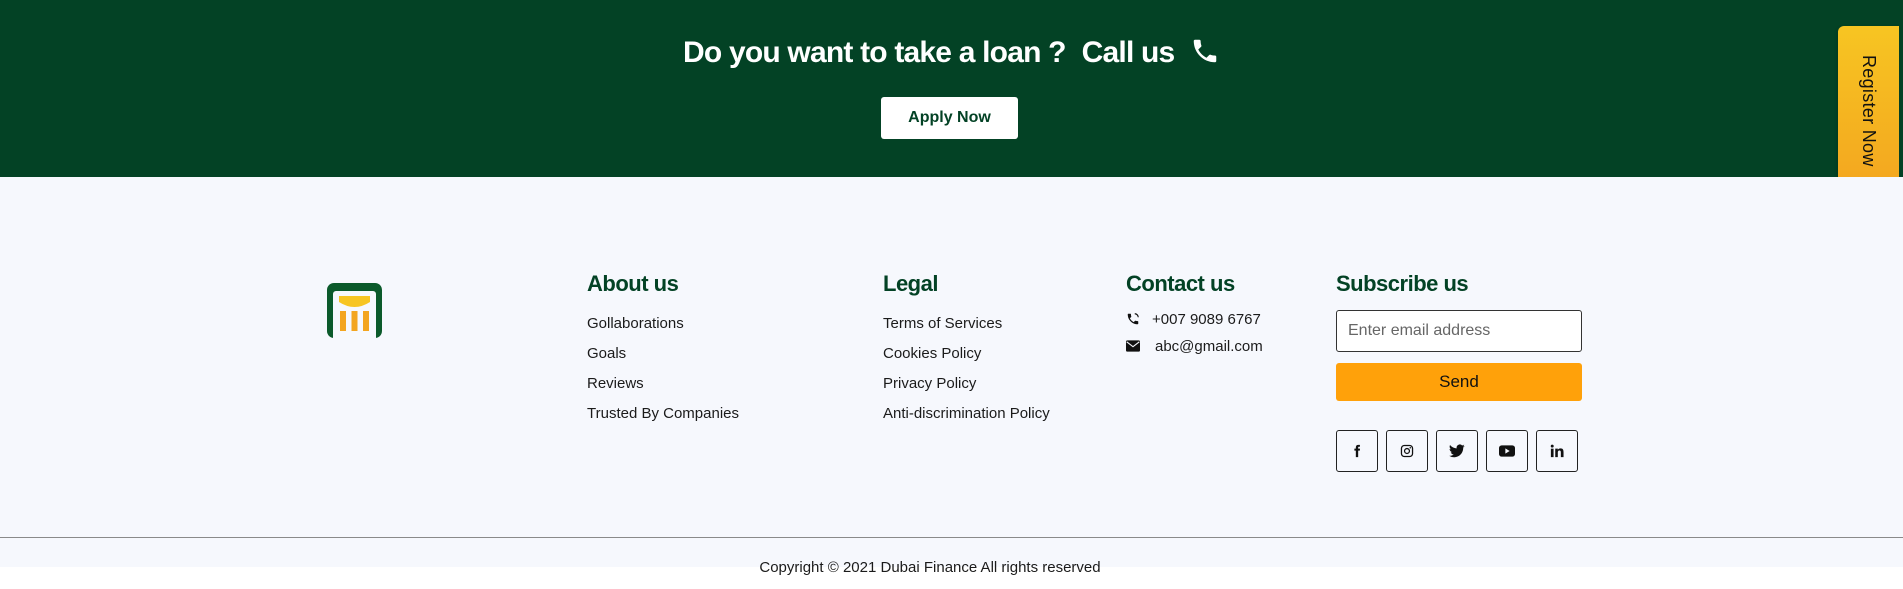  Describe the element at coordinates (1459, 382) in the screenshot. I see `send-button: Send` at that location.